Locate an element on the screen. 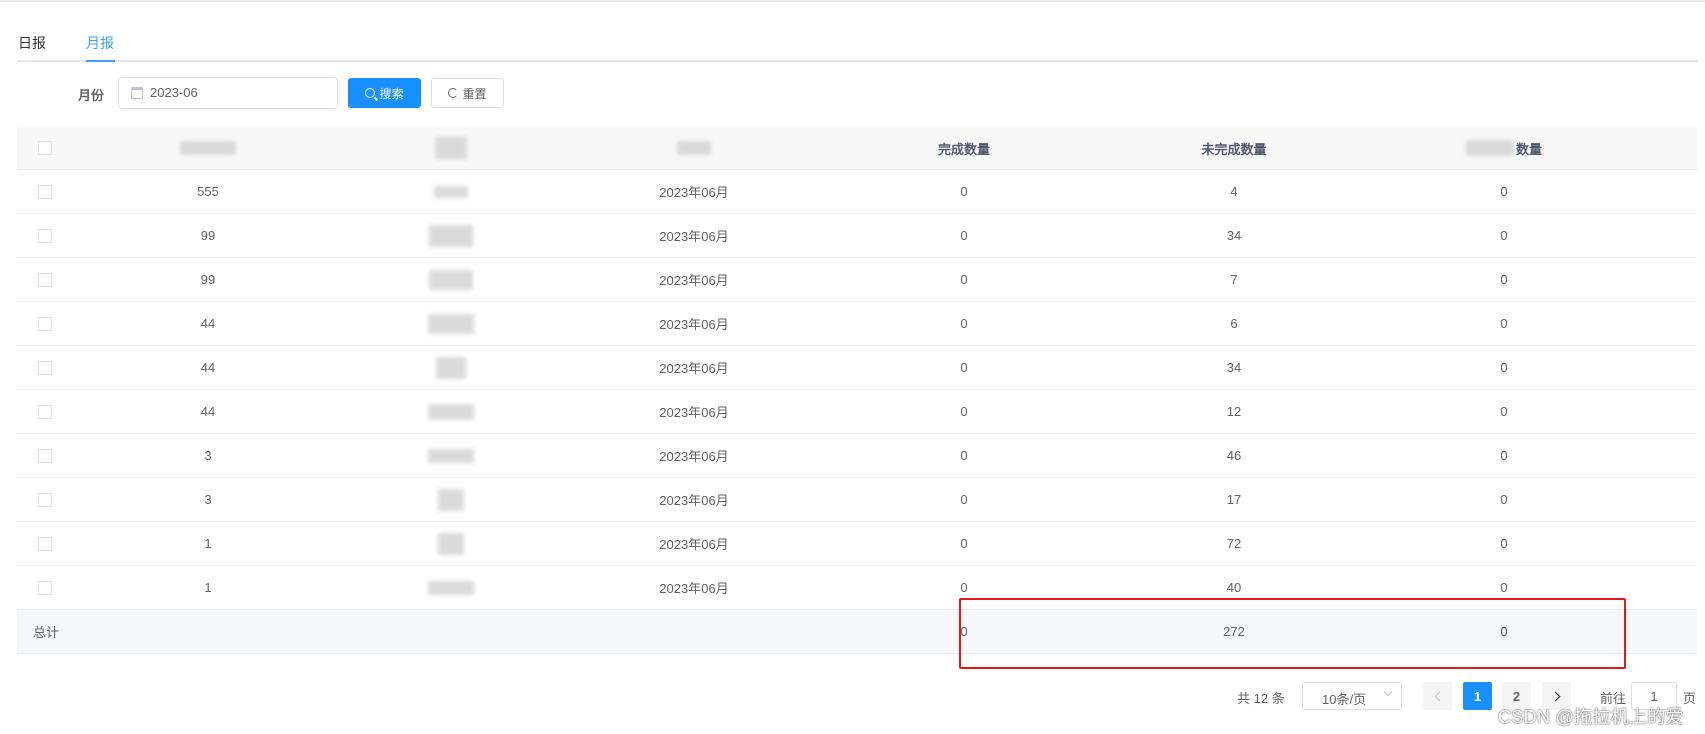 The width and height of the screenshot is (1705, 734). page-suffix: 页 is located at coordinates (1690, 698).